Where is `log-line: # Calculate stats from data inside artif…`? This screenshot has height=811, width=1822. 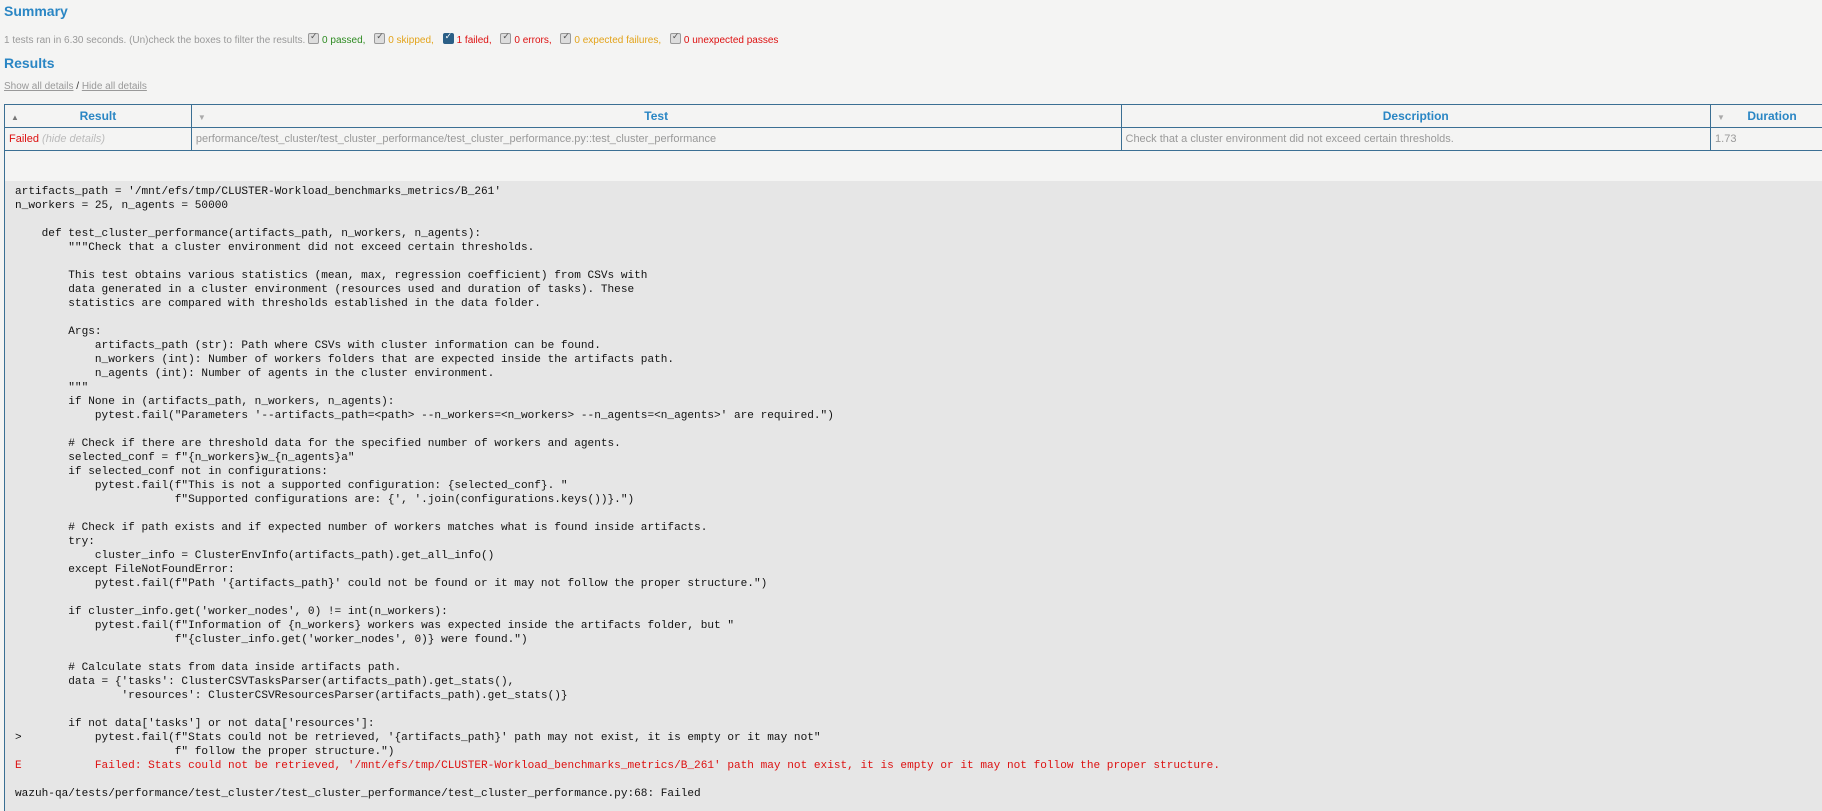
log-line: # Calculate stats from data inside artif… is located at coordinates (208, 668).